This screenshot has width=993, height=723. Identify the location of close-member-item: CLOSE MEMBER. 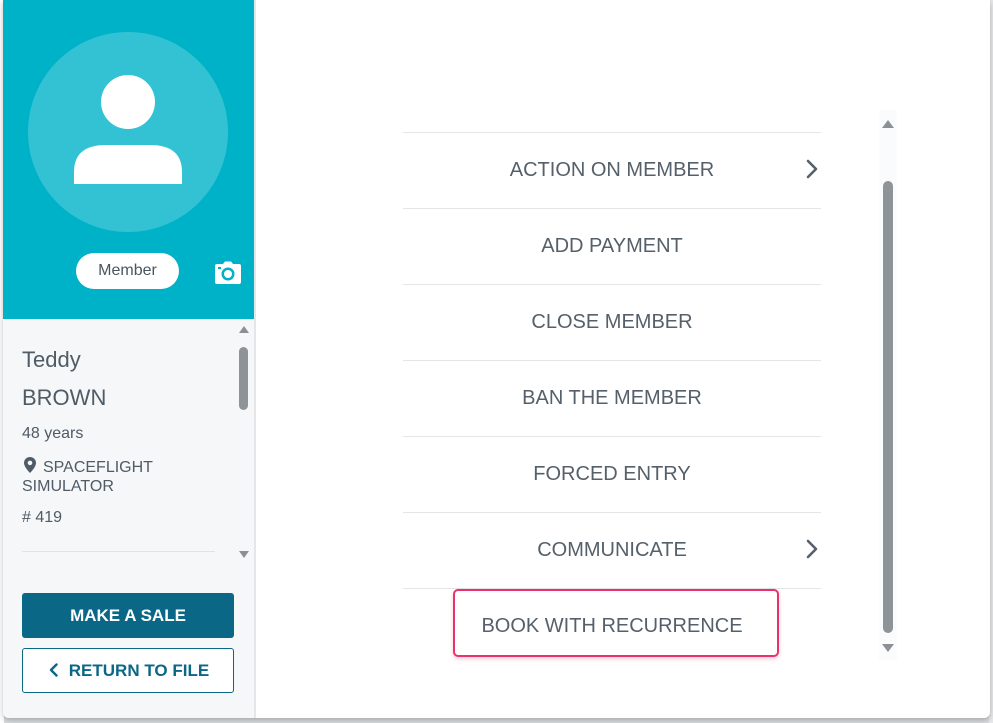
(612, 322).